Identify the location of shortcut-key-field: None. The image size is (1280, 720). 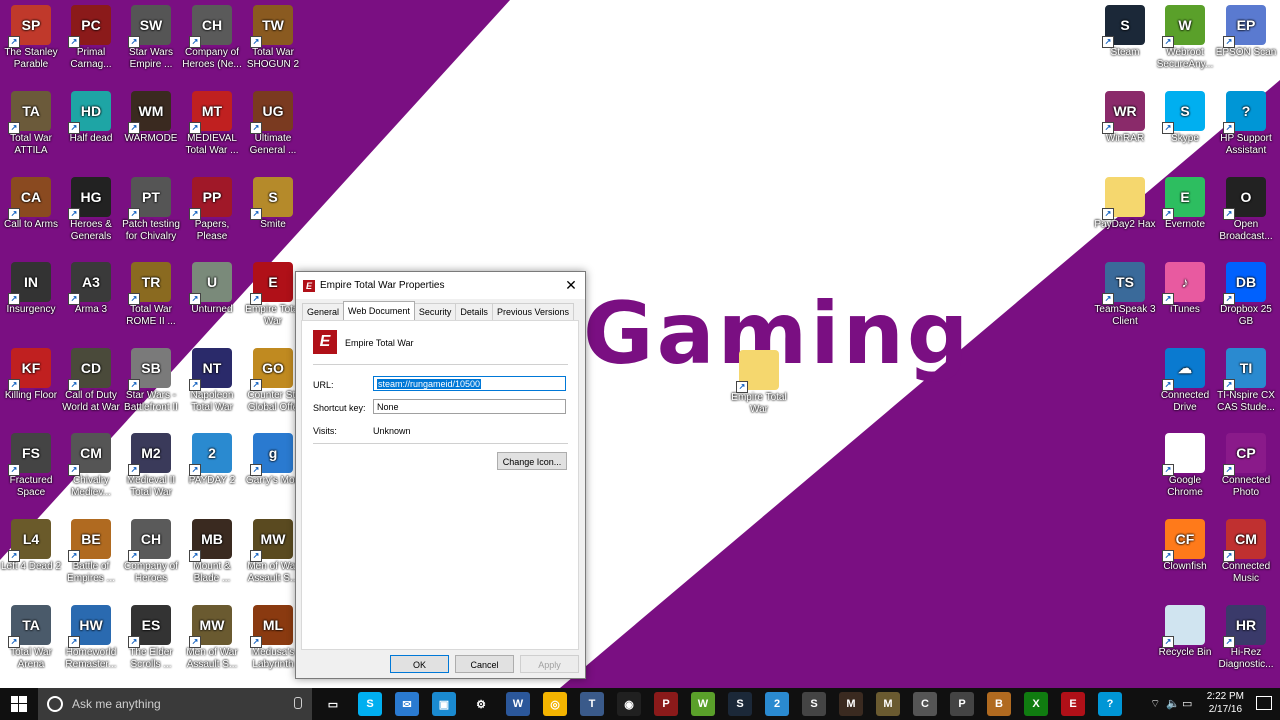
(469, 406).